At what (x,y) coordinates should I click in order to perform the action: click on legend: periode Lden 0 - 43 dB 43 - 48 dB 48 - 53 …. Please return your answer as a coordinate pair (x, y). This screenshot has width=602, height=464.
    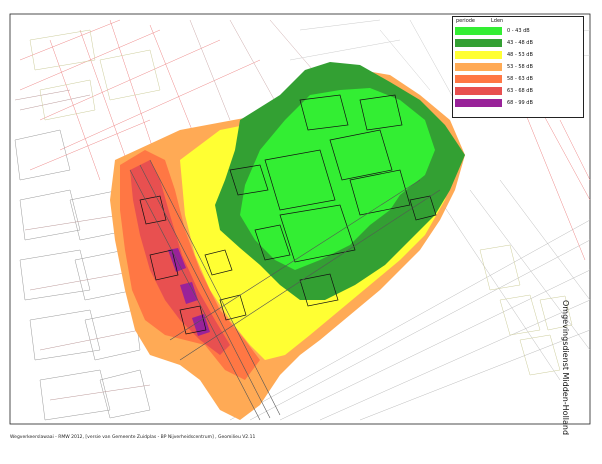
    Looking at the image, I should click on (518, 67).